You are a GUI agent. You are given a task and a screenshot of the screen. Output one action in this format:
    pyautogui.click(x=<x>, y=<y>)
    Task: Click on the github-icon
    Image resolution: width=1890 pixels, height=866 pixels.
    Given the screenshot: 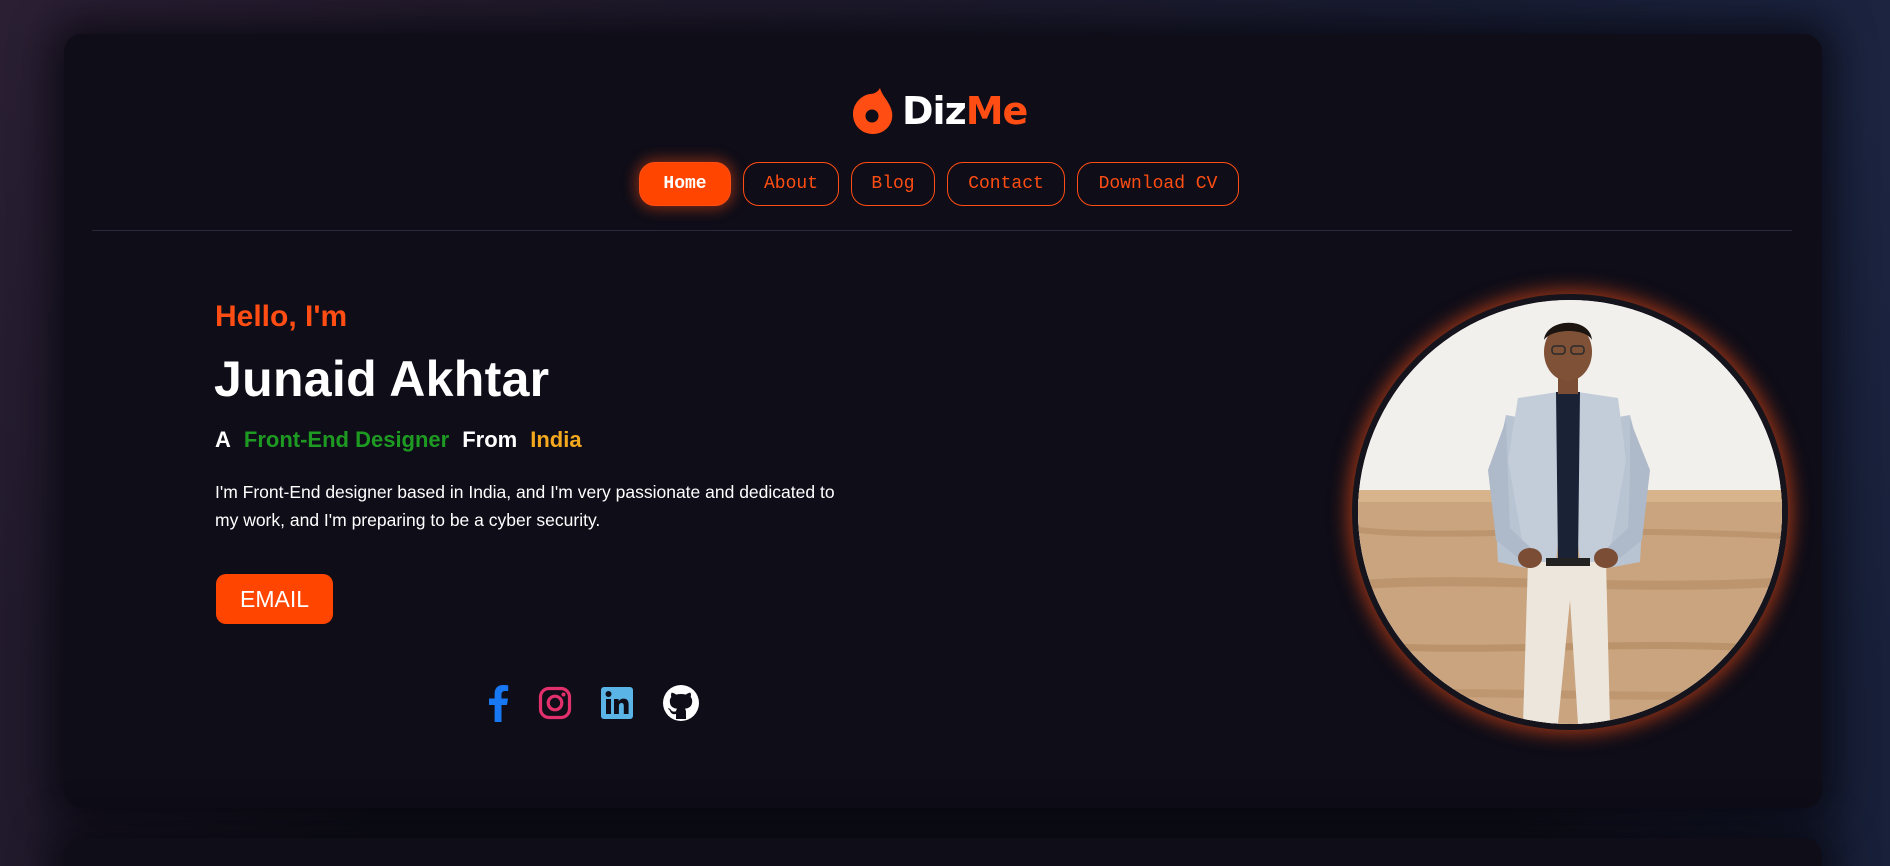 What is the action you would take?
    pyautogui.click(x=681, y=703)
    